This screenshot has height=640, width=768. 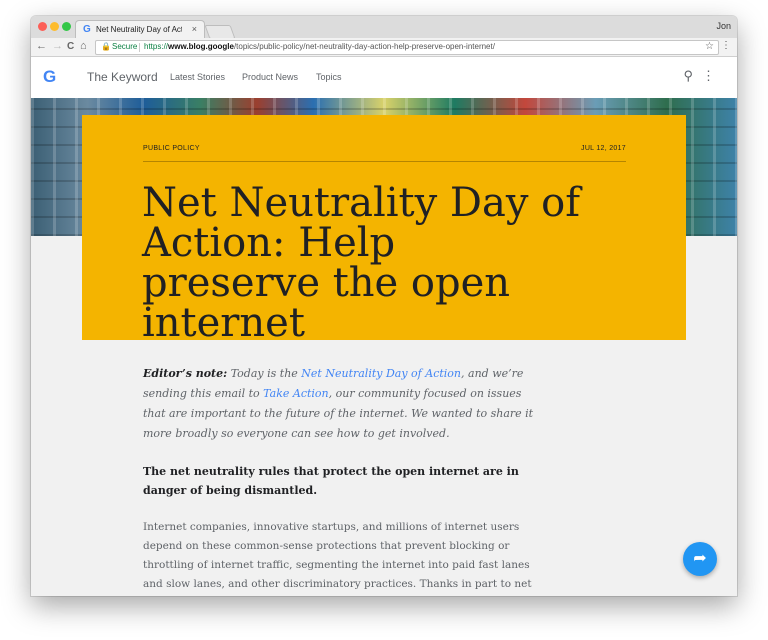 I want to click on divider, so click(x=139, y=47).